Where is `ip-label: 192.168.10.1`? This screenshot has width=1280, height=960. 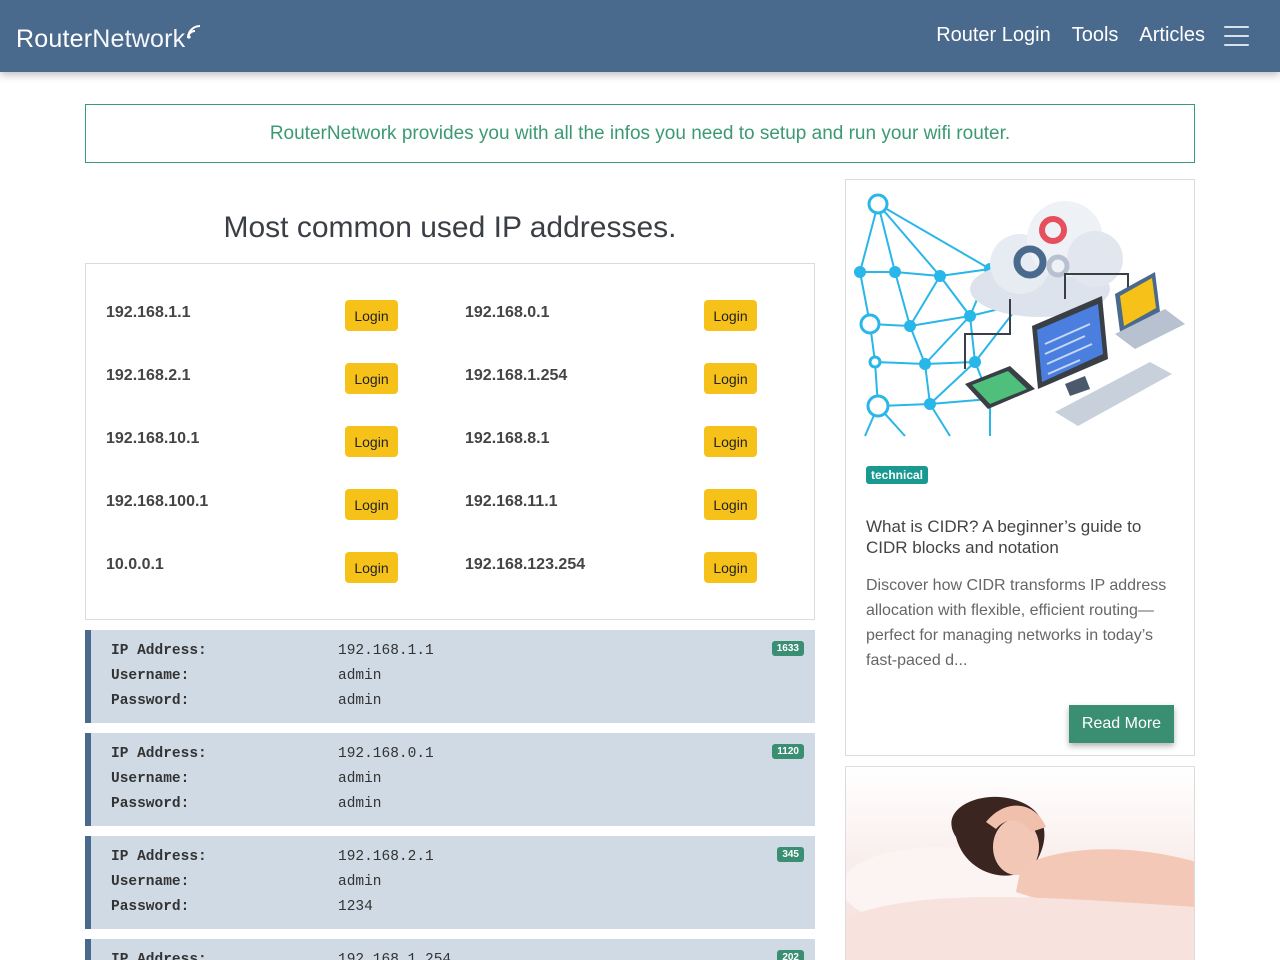
ip-label: 192.168.10.1 is located at coordinates (152, 439).